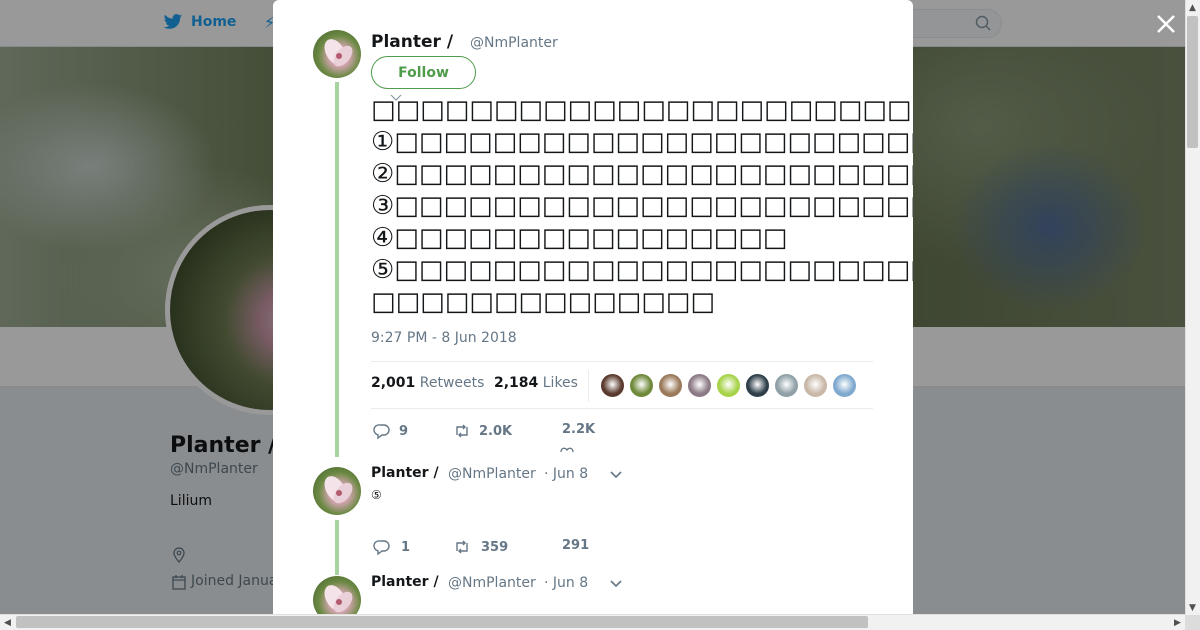  I want to click on follow-button: Follow, so click(423, 72).